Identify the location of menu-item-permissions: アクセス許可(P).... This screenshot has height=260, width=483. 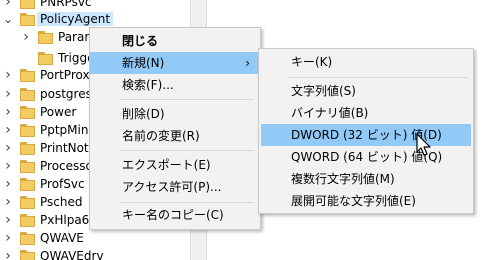
(175, 187).